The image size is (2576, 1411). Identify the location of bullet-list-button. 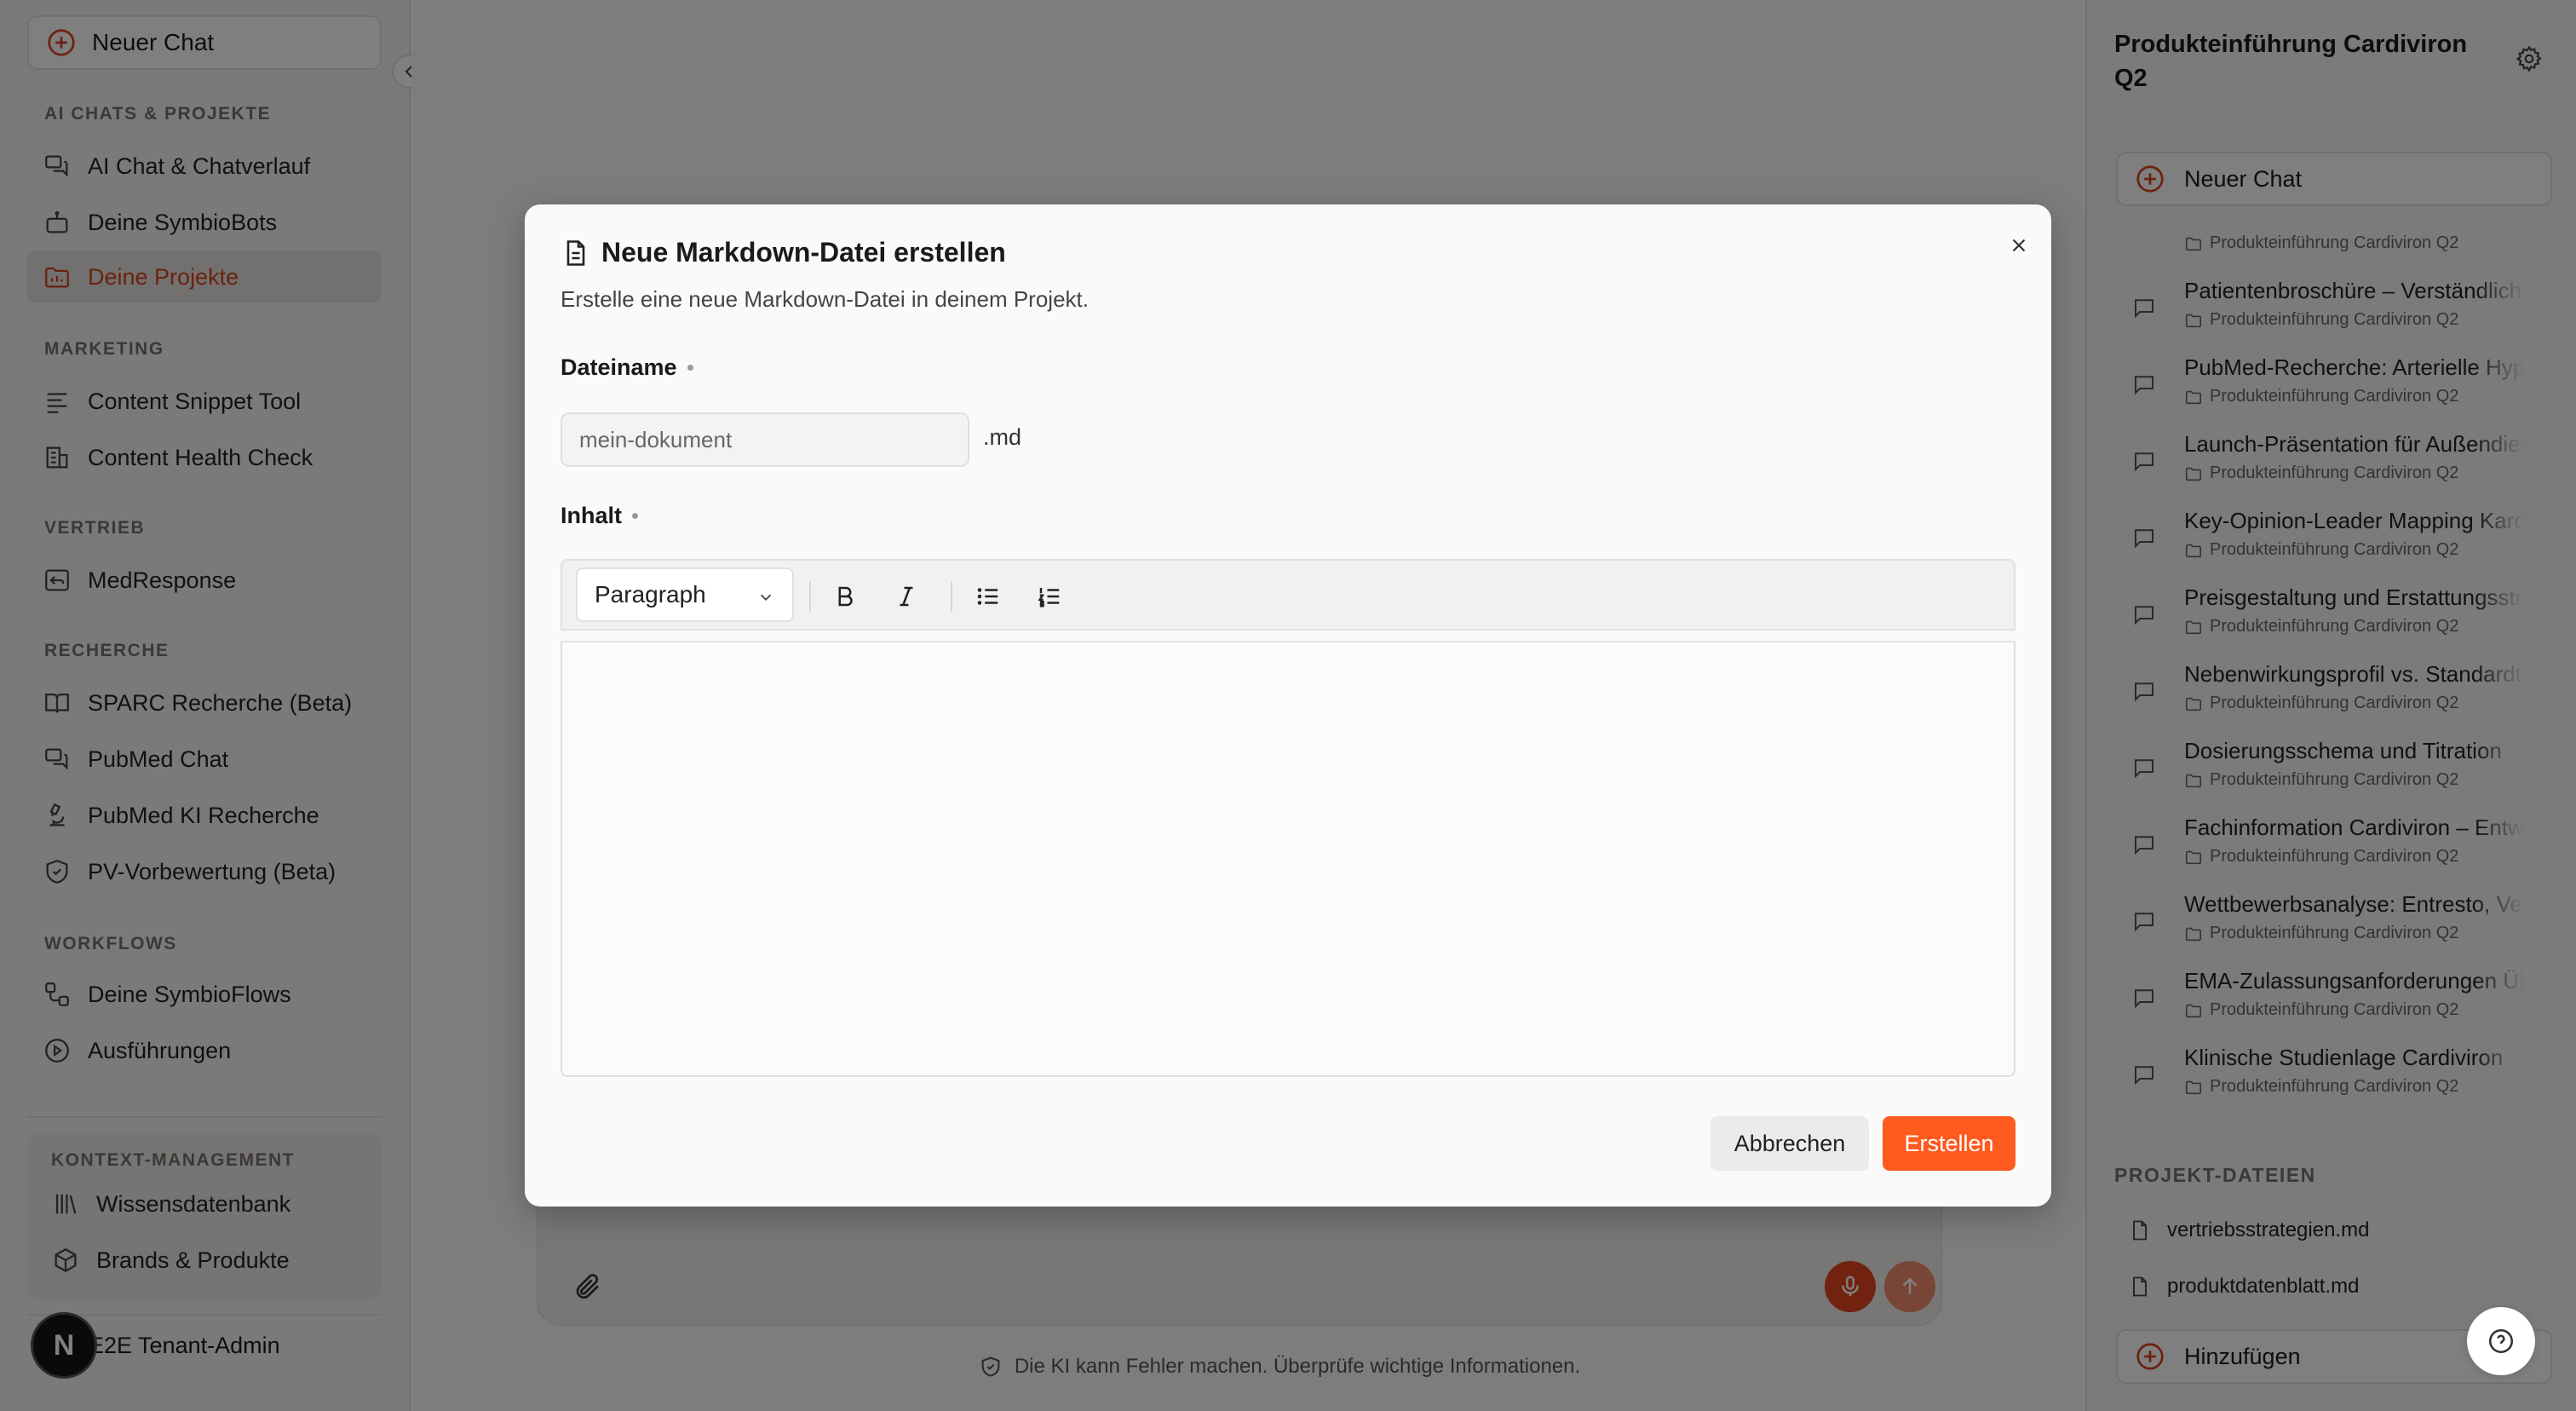
(988, 596).